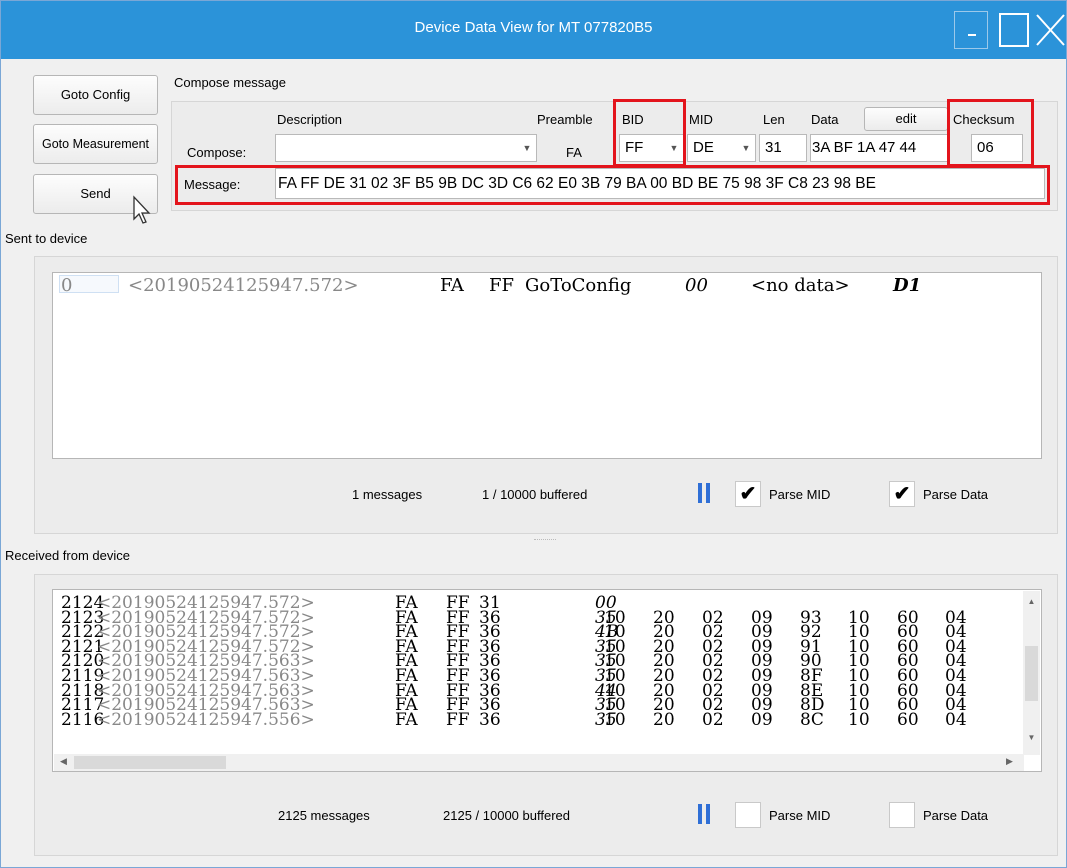  Describe the element at coordinates (142, 209) in the screenshot. I see `mouse-cursor-icon` at that location.